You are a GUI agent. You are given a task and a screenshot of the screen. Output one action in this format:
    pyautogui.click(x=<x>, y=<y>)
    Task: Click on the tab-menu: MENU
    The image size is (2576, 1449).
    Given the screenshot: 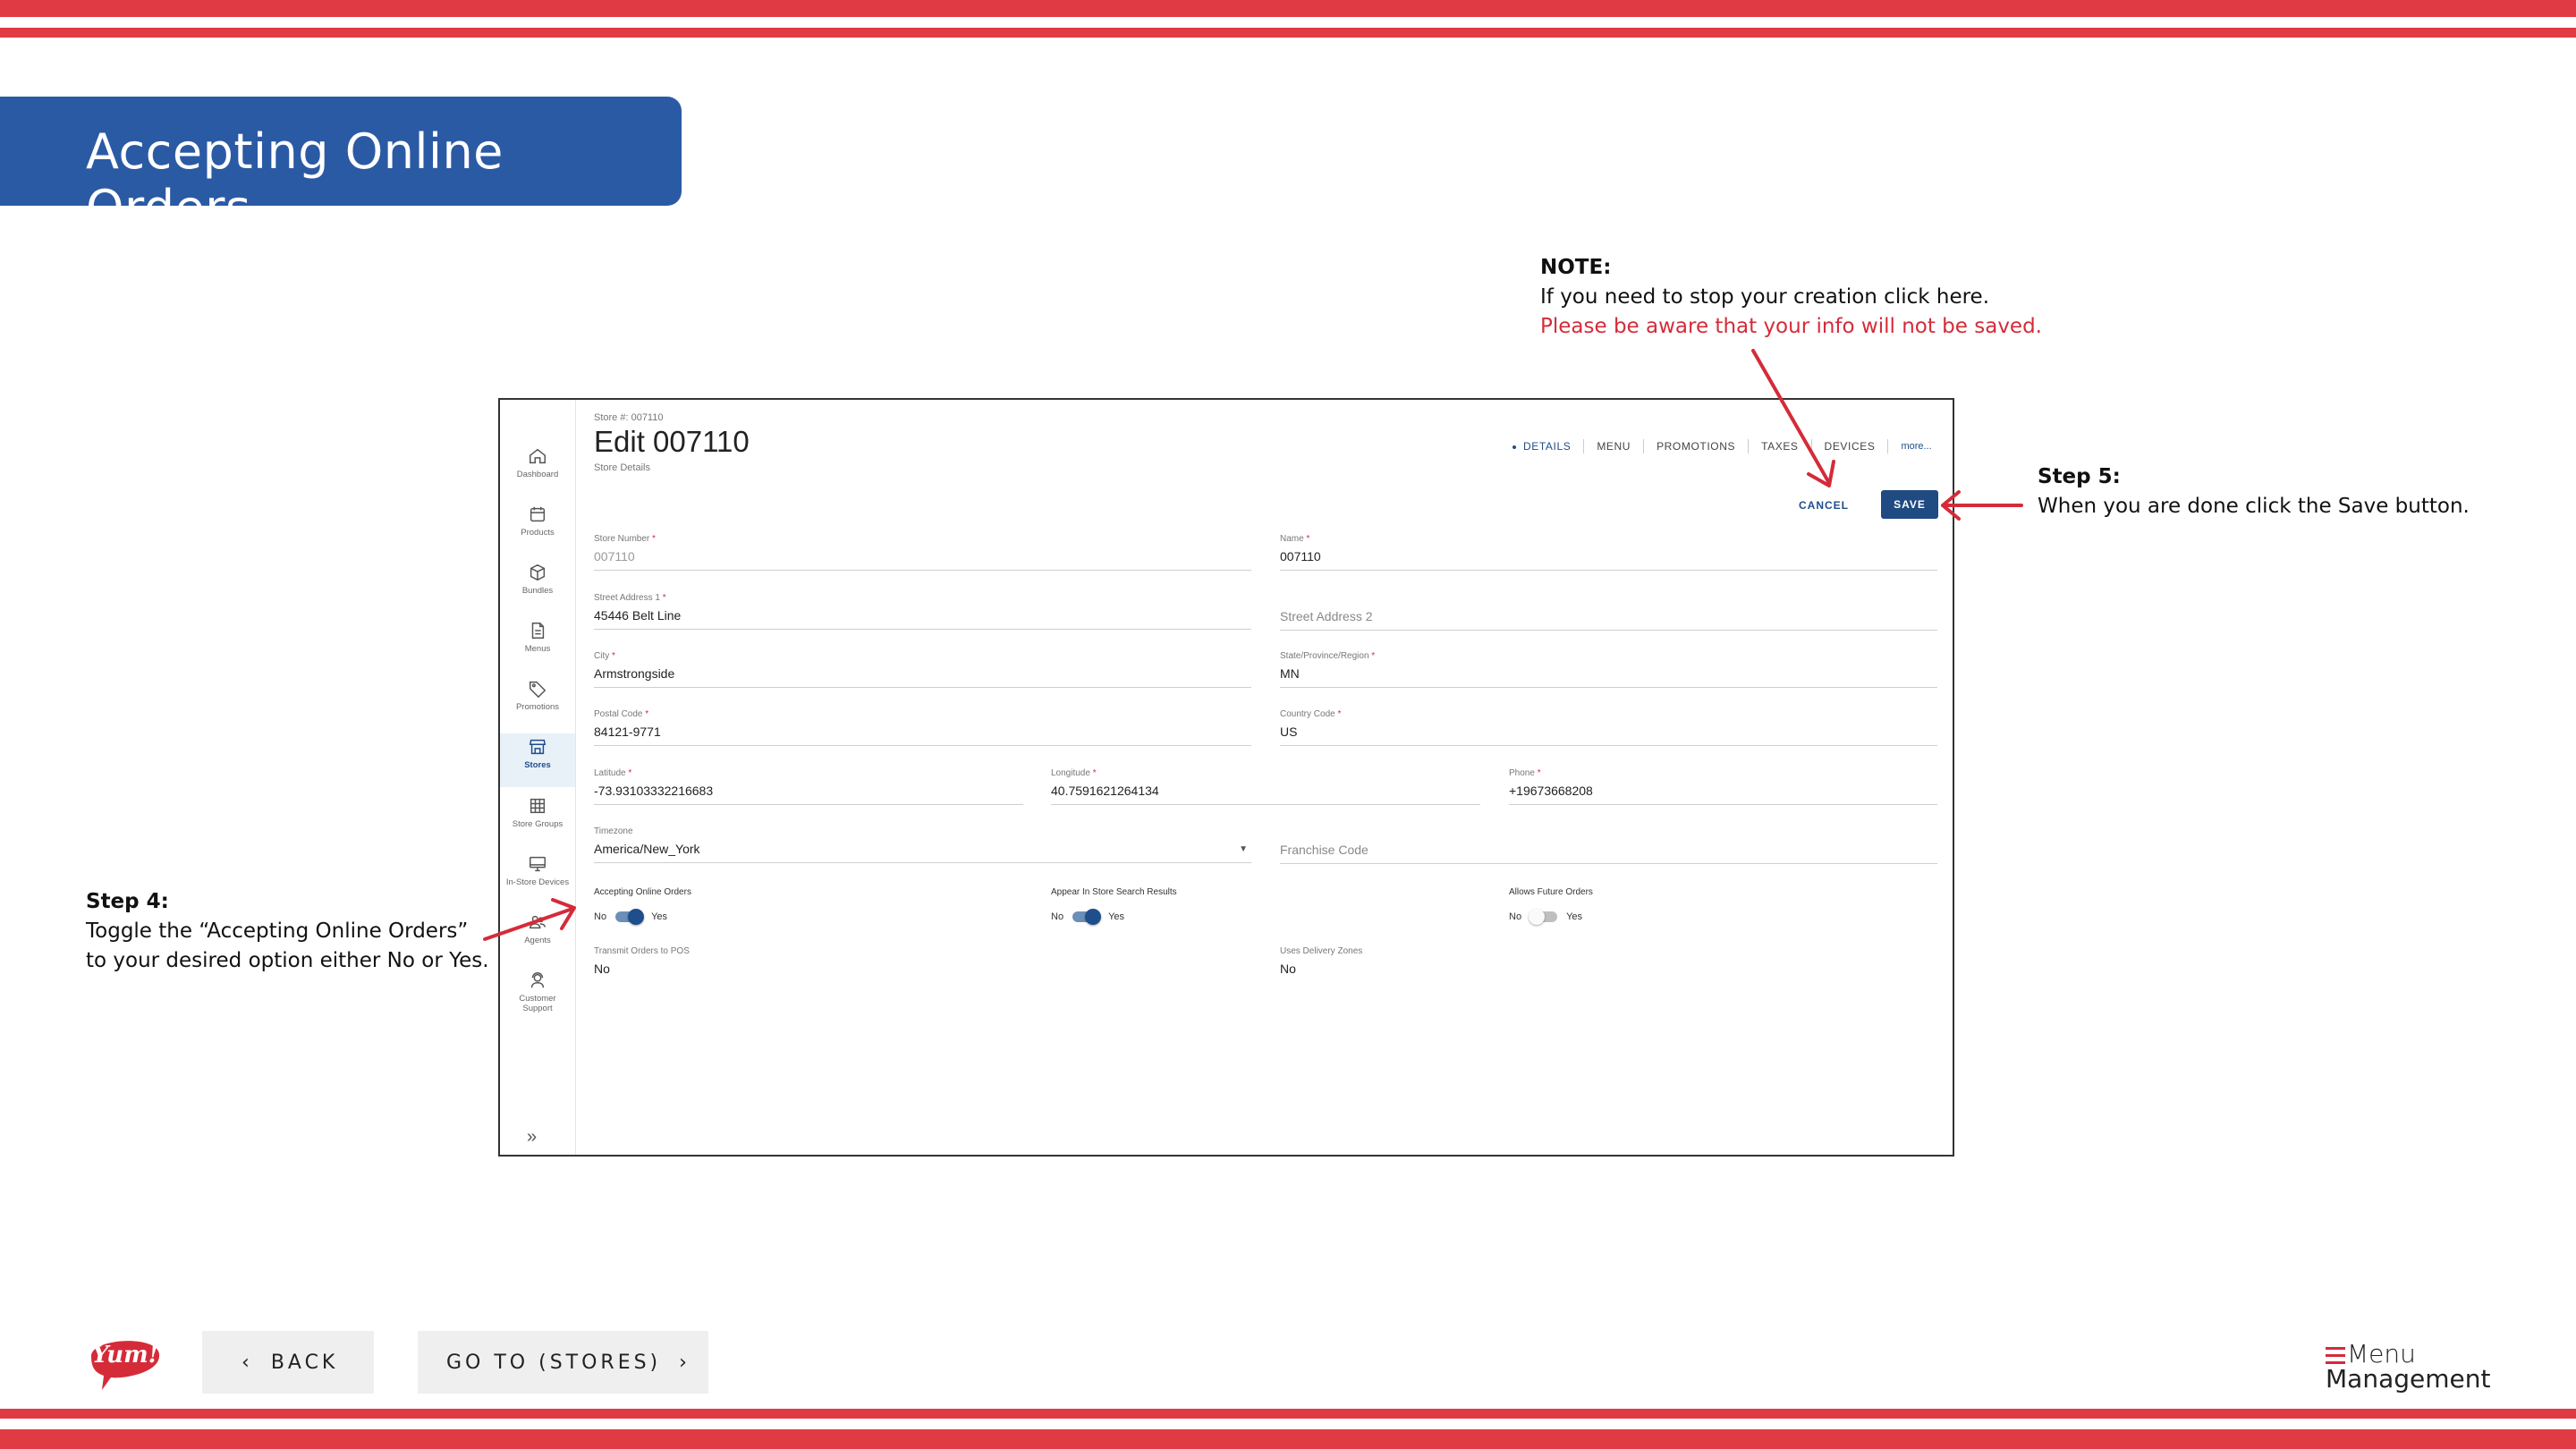 What is the action you would take?
    pyautogui.click(x=1614, y=446)
    